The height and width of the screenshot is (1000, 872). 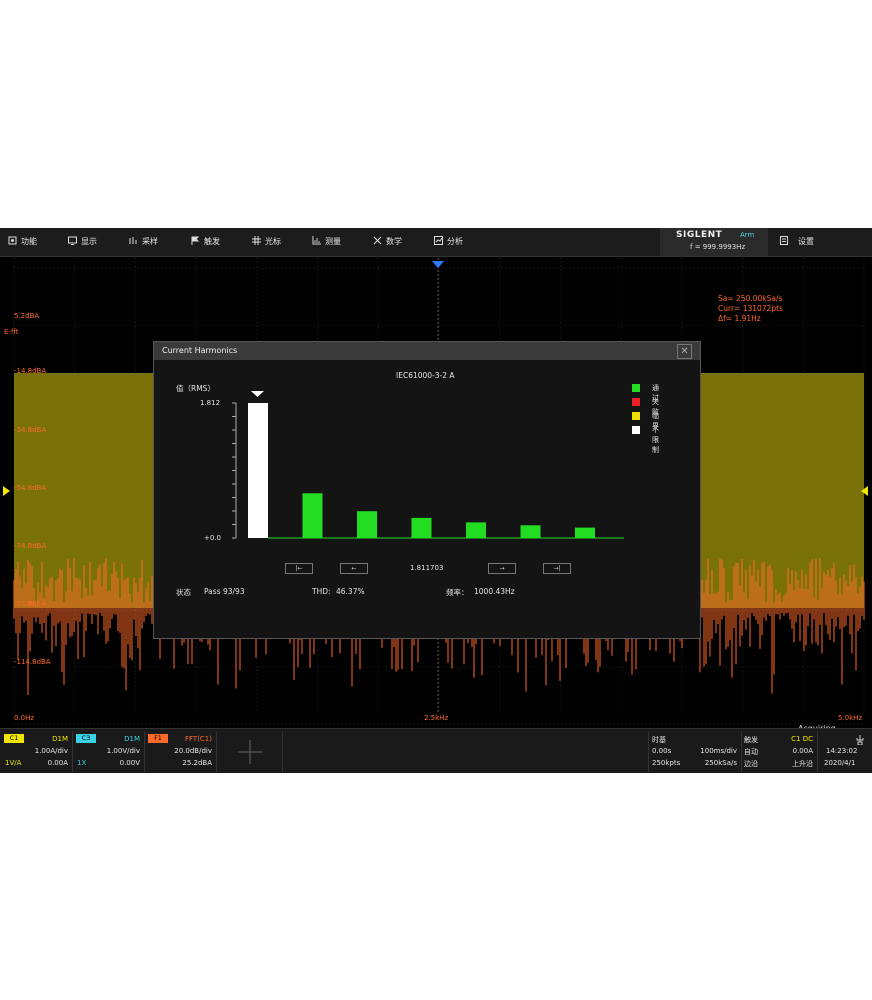 What do you see at coordinates (750, 298) in the screenshot?
I see `sample-rate: Sa= 250.00kSa/s` at bounding box center [750, 298].